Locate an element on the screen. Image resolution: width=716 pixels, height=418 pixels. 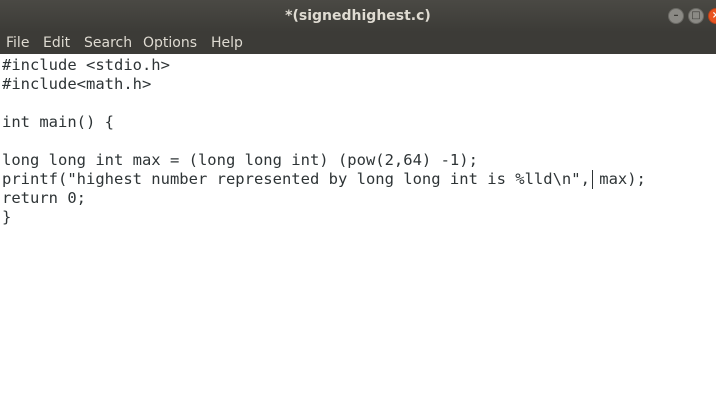
maximize-icon: □ is located at coordinates (696, 15).